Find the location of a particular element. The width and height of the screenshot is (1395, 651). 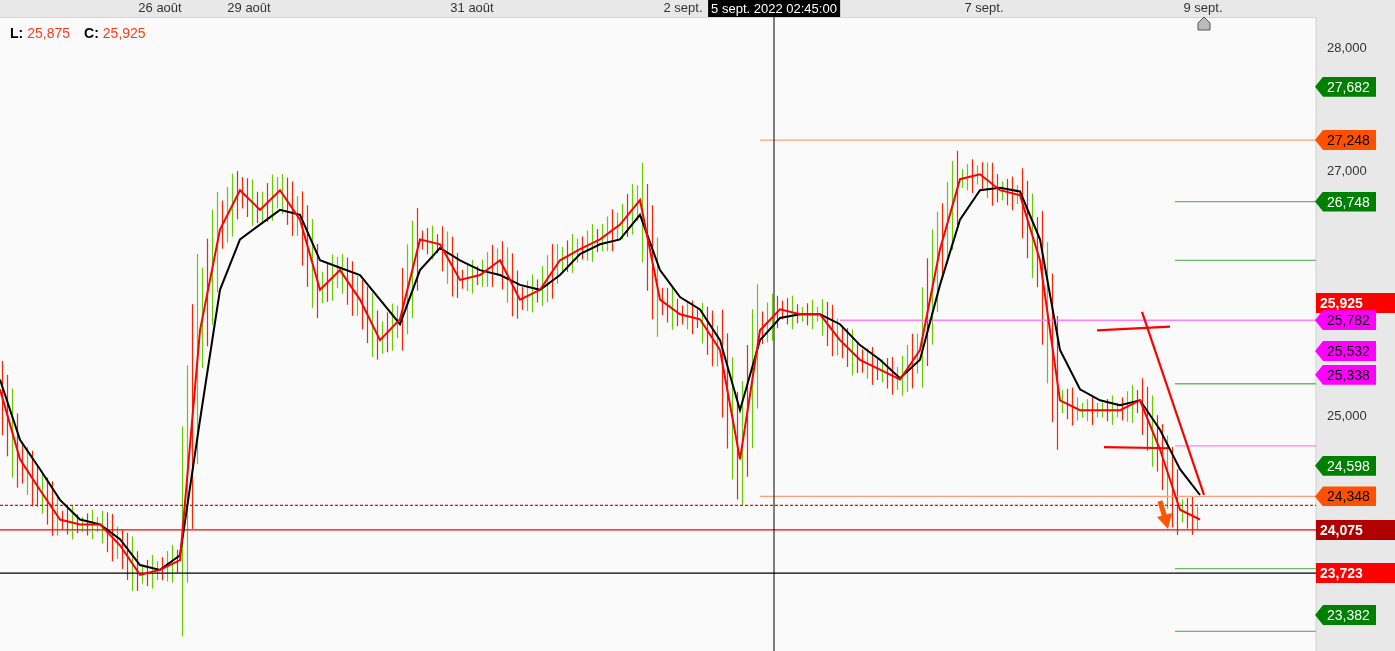

crosshair-date-label: 5 sept. 2022 02:45:00 is located at coordinates (774, 8).